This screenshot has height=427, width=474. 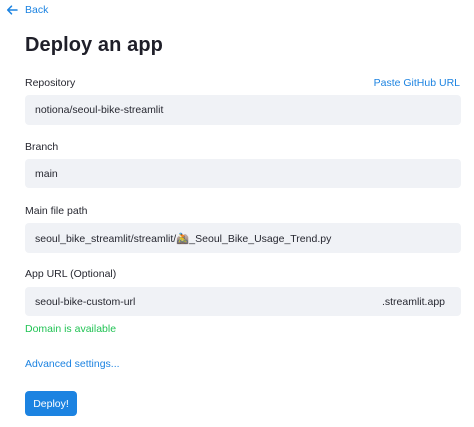 I want to click on branch-input: main, so click(x=243, y=173).